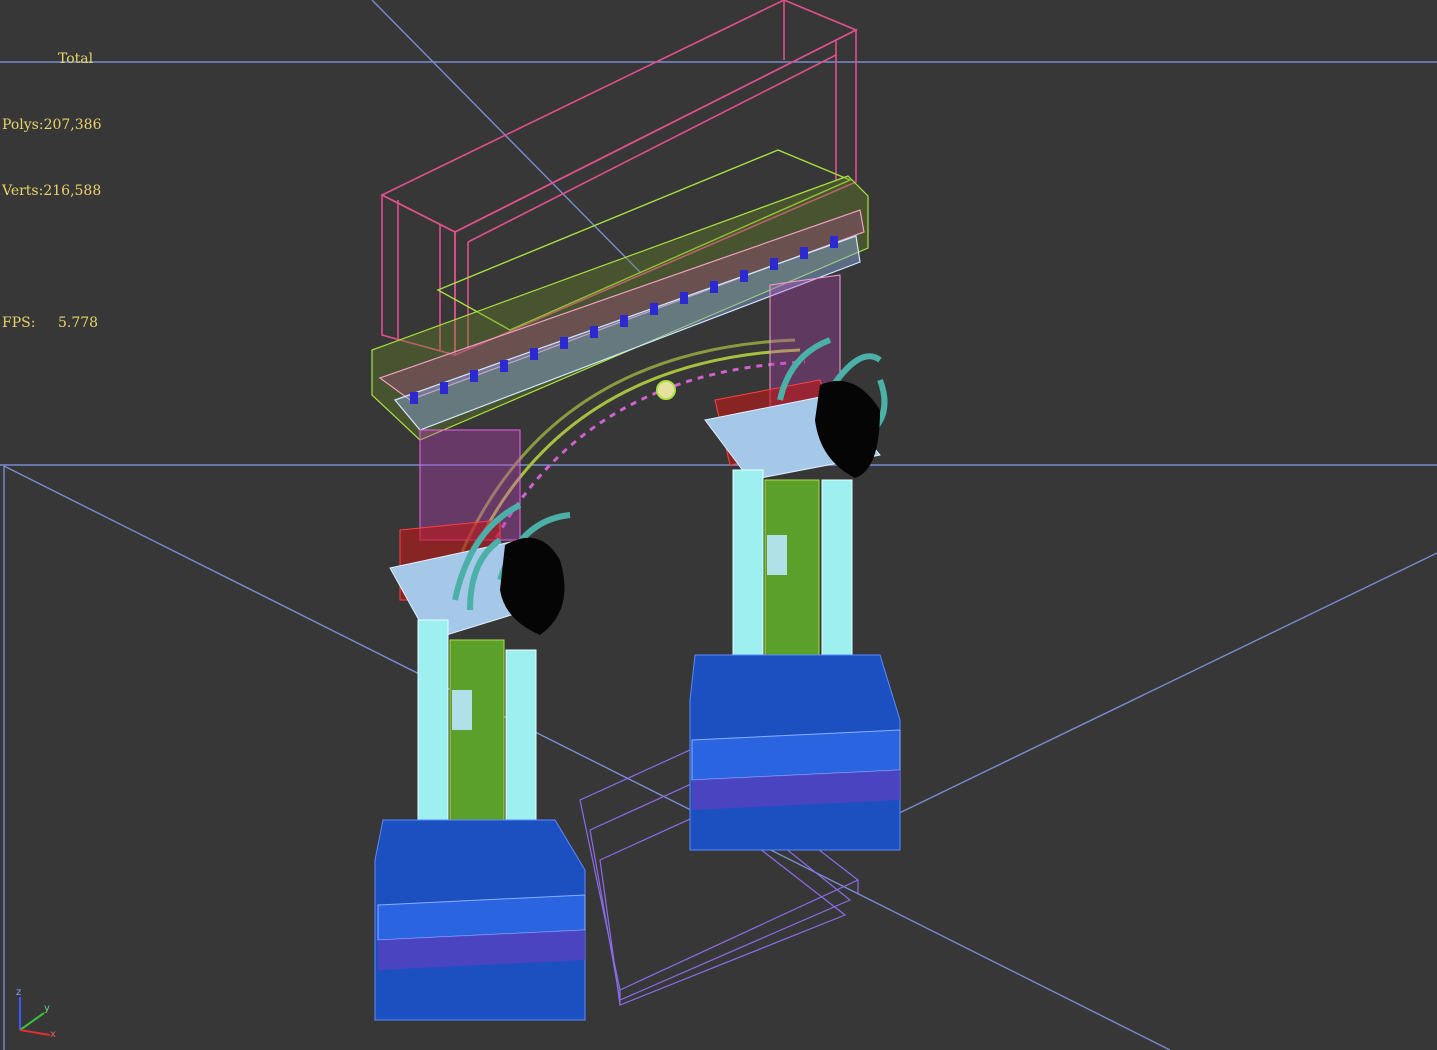 The width and height of the screenshot is (1437, 1050). Describe the element at coordinates (72, 191) in the screenshot. I see `verts-value: 216,588` at that location.